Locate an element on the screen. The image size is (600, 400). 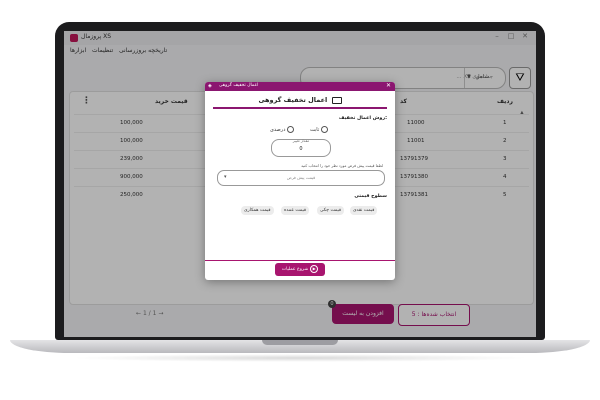
dialog-title: اعمال تخفیف گروهی is located at coordinates (300, 100).